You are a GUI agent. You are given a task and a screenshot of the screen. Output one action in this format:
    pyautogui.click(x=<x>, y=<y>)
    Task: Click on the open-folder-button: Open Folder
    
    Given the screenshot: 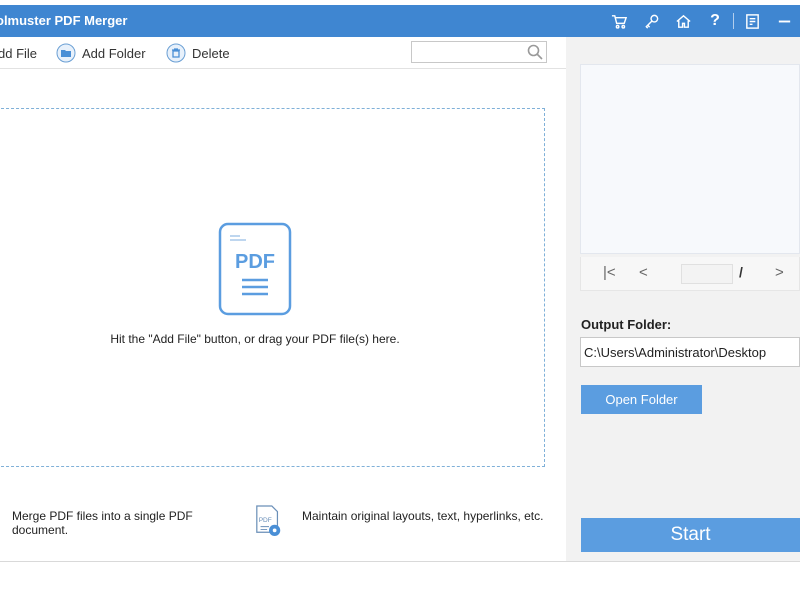 What is the action you would take?
    pyautogui.click(x=641, y=399)
    